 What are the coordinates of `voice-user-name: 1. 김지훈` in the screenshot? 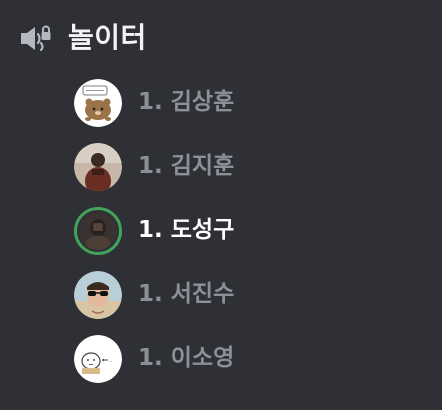 It's located at (186, 166).